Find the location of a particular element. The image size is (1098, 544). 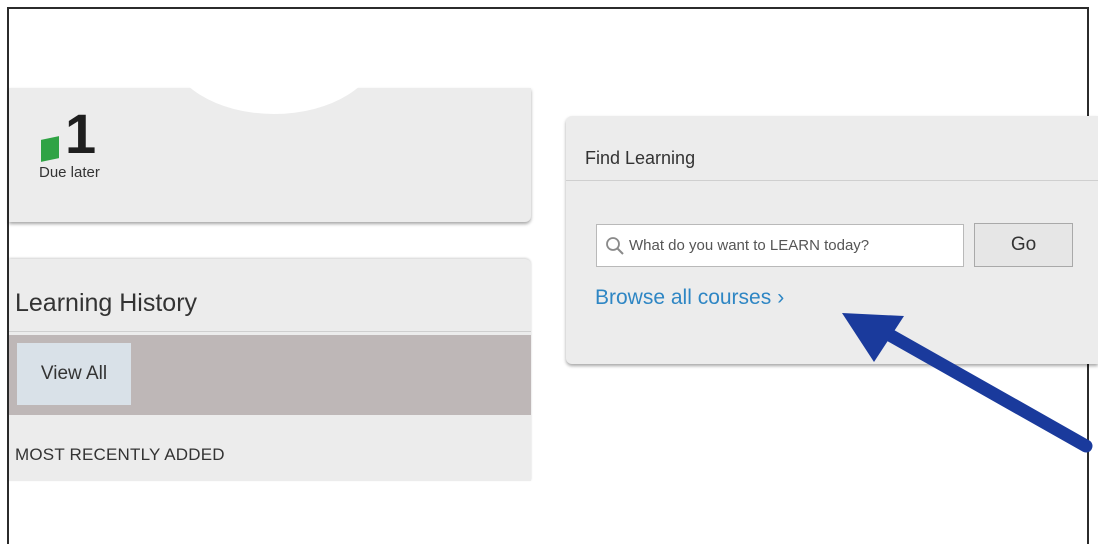

pointer-arrow-shape is located at coordinates (967, 383).